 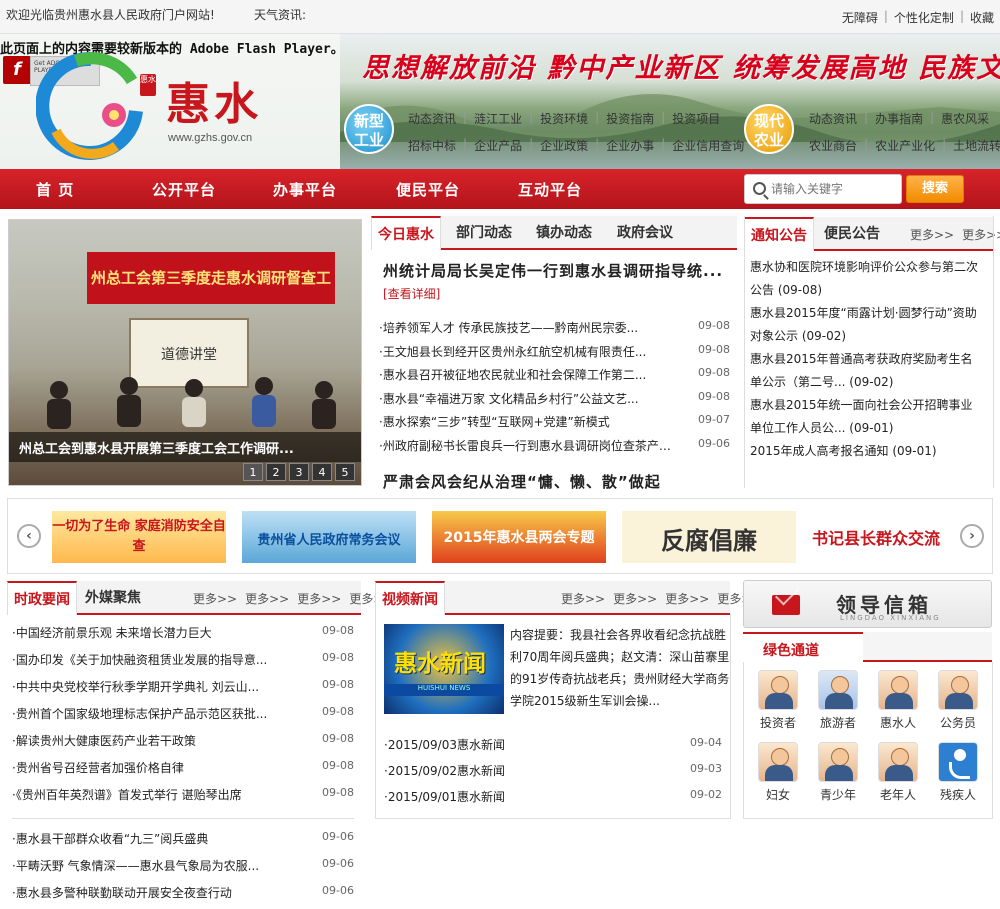 What do you see at coordinates (444, 669) in the screenshot?
I see `video-thumbnail: 惠水新闻 HUISHUI NEWS` at bounding box center [444, 669].